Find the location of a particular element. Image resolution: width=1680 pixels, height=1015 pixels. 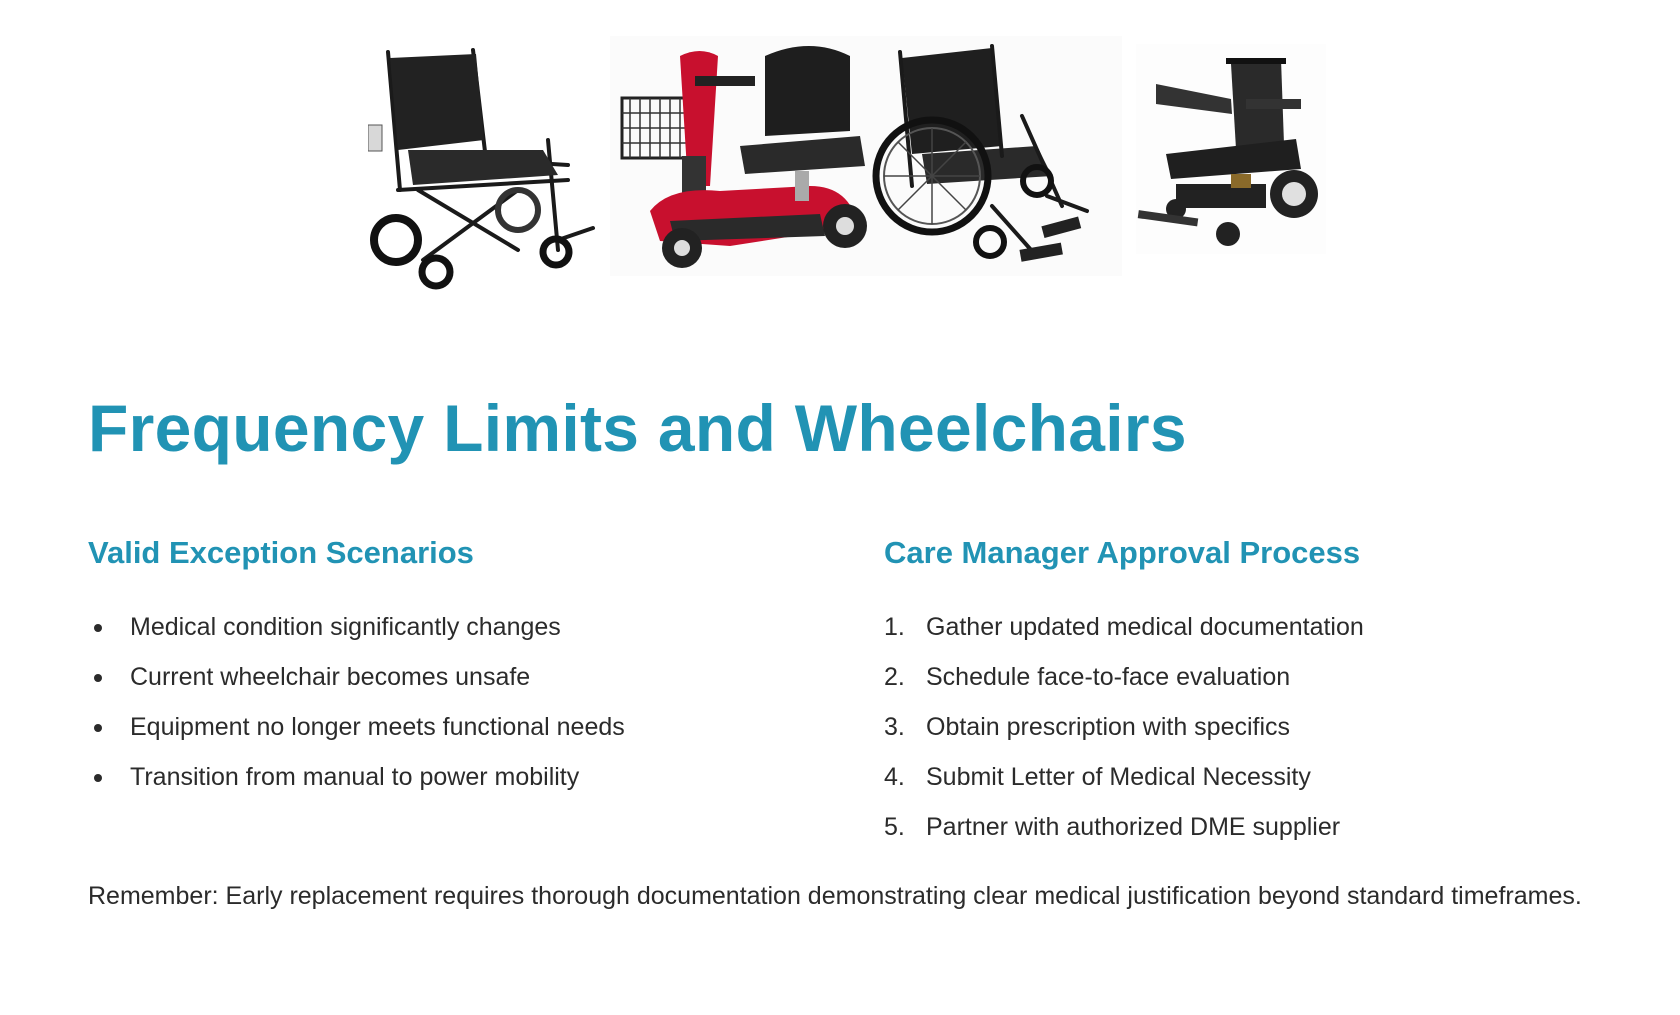

power-wheelchair-icon is located at coordinates (1231, 149).